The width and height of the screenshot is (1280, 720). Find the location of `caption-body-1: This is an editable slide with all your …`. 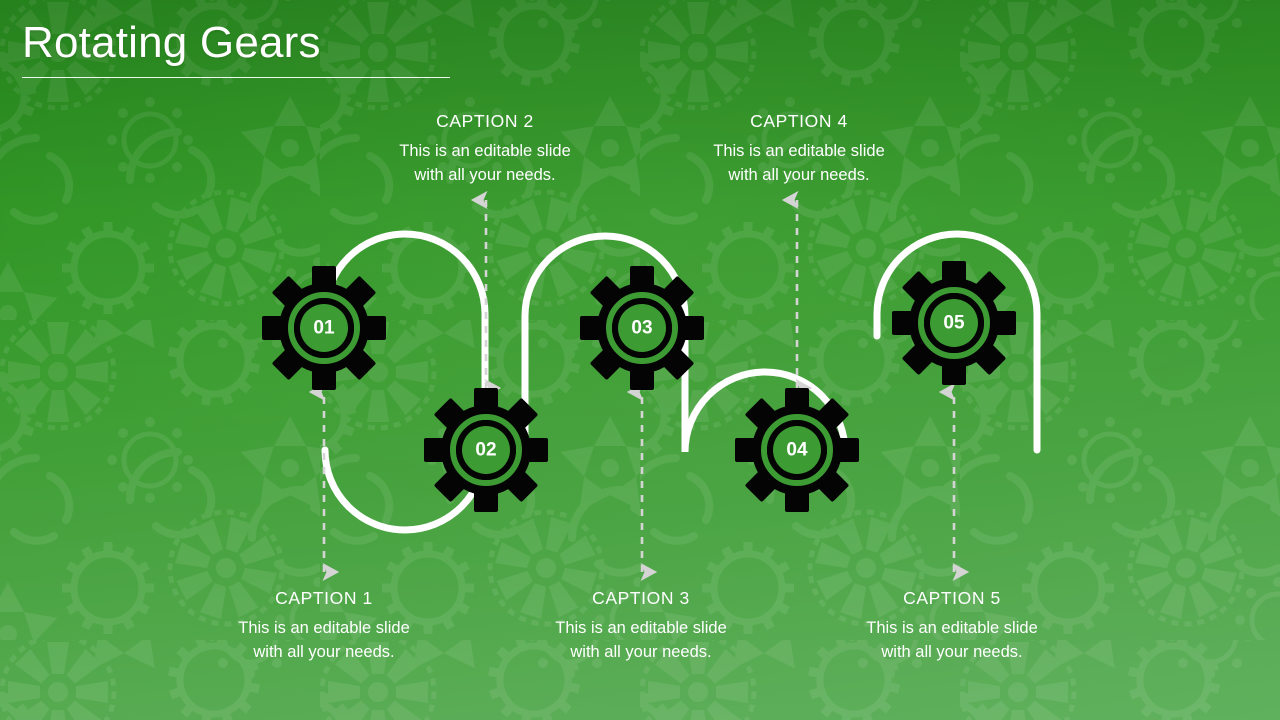

caption-body-1: This is an editable slide with all your … is located at coordinates (324, 641).